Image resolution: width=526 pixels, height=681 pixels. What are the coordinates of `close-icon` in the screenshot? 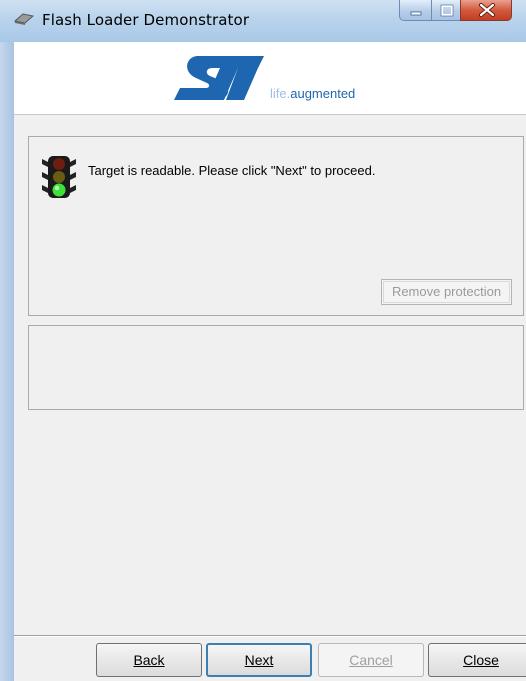 It's located at (487, 10).